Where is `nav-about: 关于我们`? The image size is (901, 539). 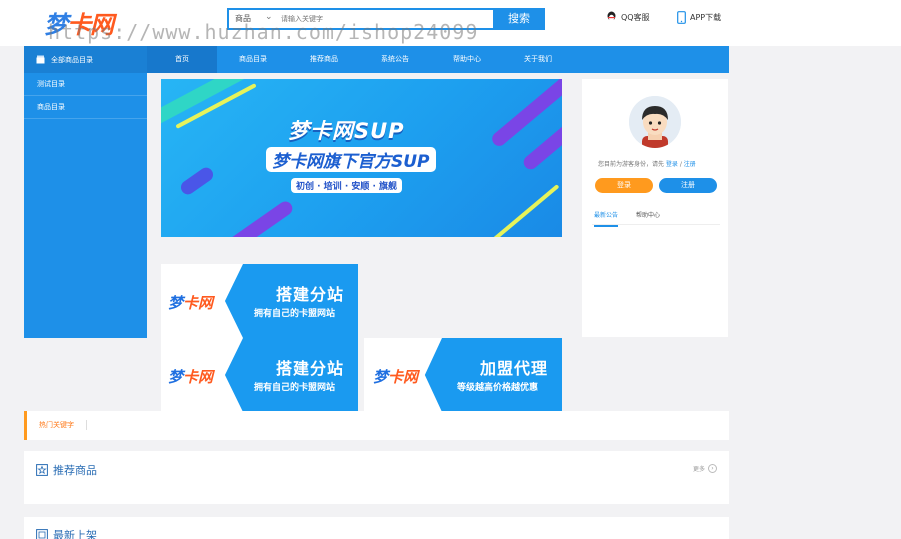 nav-about: 关于我们 is located at coordinates (538, 59).